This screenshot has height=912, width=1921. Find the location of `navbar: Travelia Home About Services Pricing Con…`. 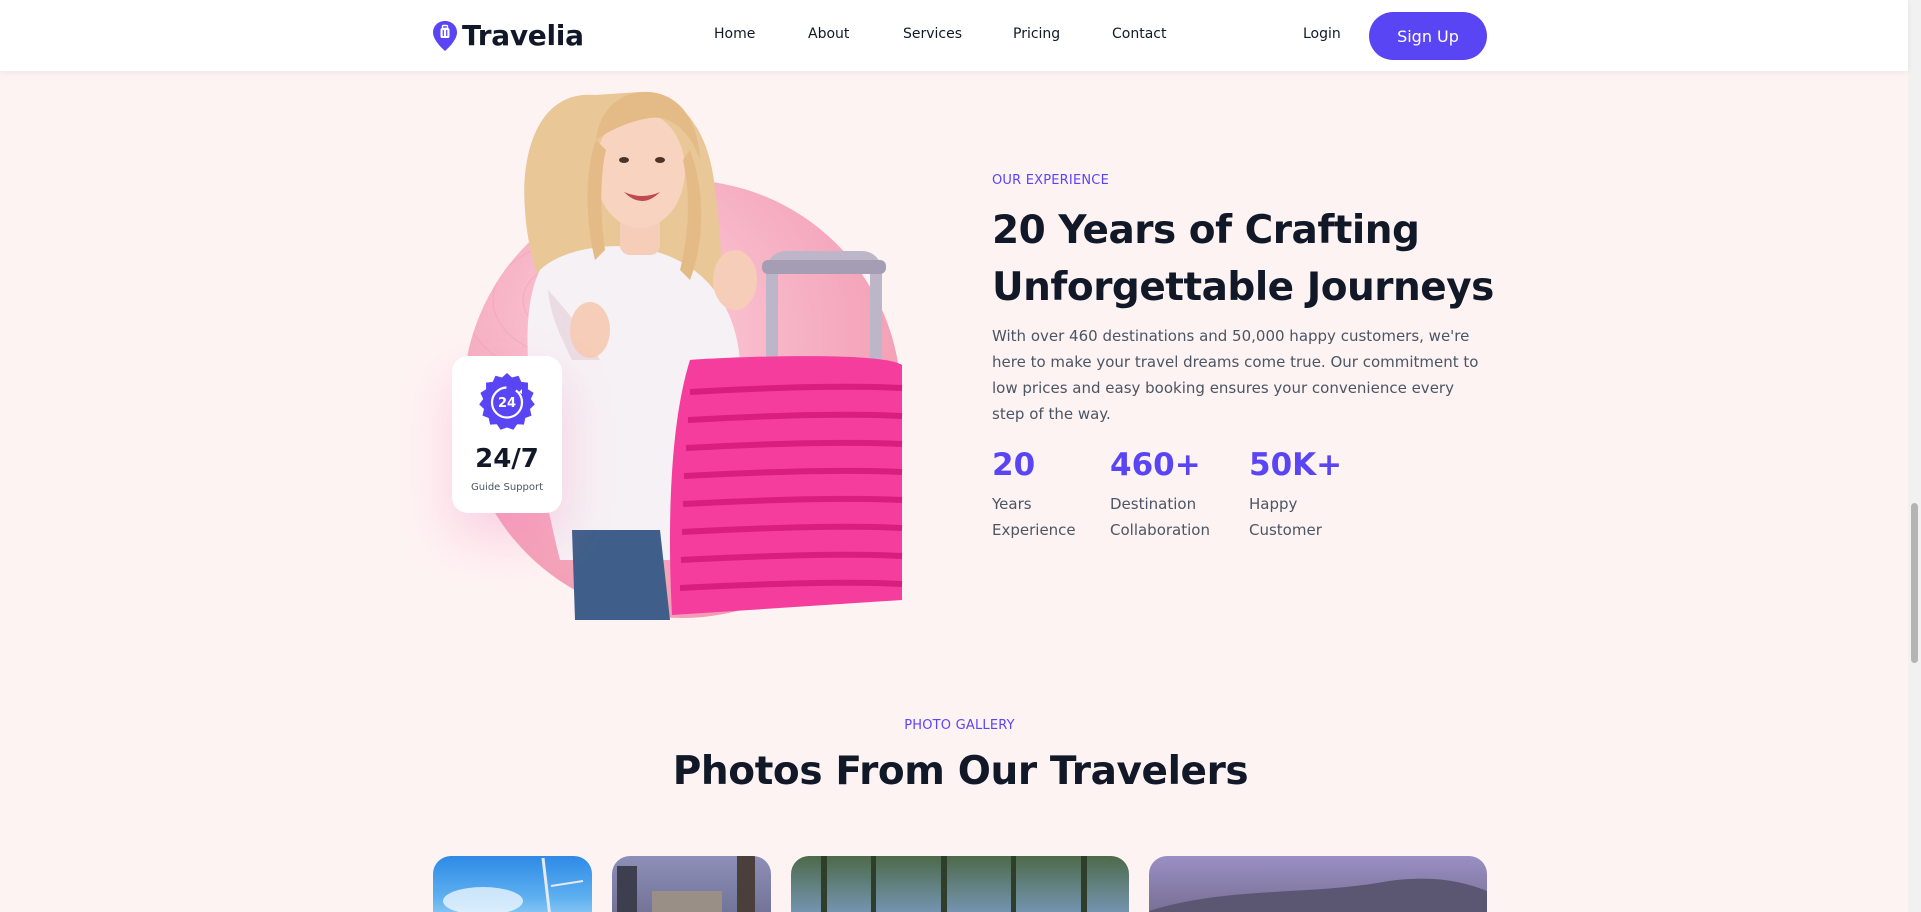

navbar: Travelia Home About Services Pricing Con… is located at coordinates (954, 35).